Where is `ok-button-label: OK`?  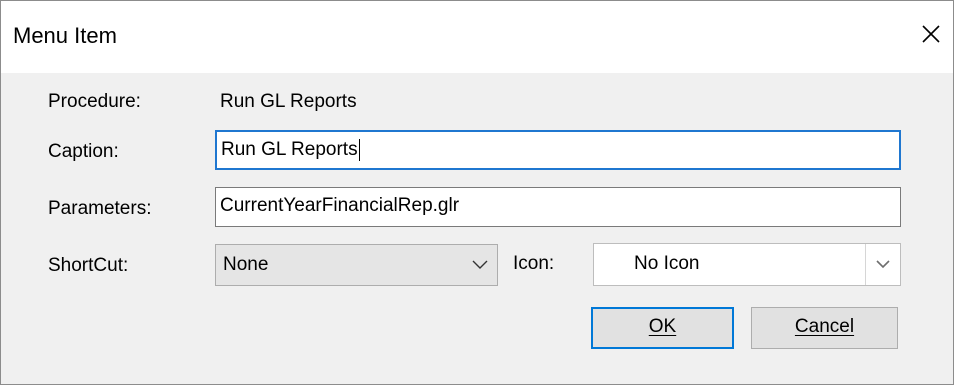
ok-button-label: OK is located at coordinates (662, 326).